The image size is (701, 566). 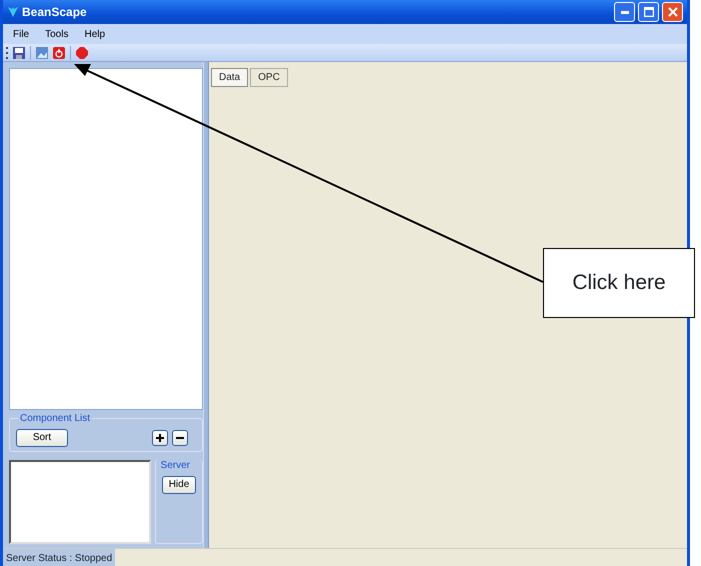 I want to click on stop-icon, so click(x=82, y=52).